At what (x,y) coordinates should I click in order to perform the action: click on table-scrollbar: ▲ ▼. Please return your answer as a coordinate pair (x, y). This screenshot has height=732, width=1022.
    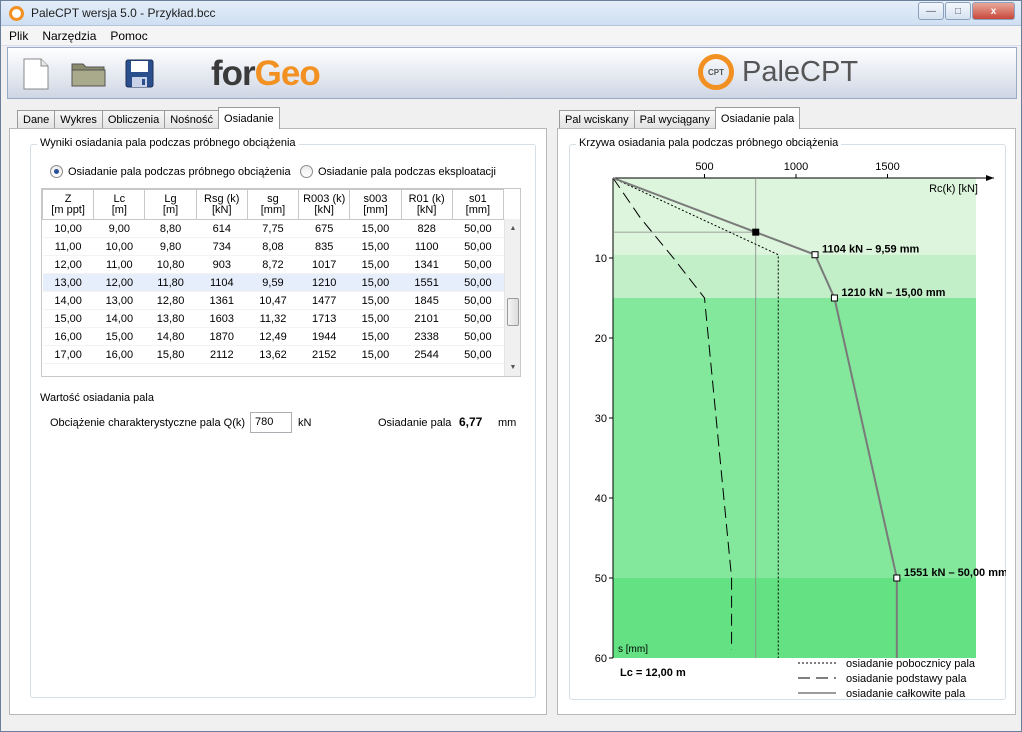
    Looking at the image, I should click on (512, 297).